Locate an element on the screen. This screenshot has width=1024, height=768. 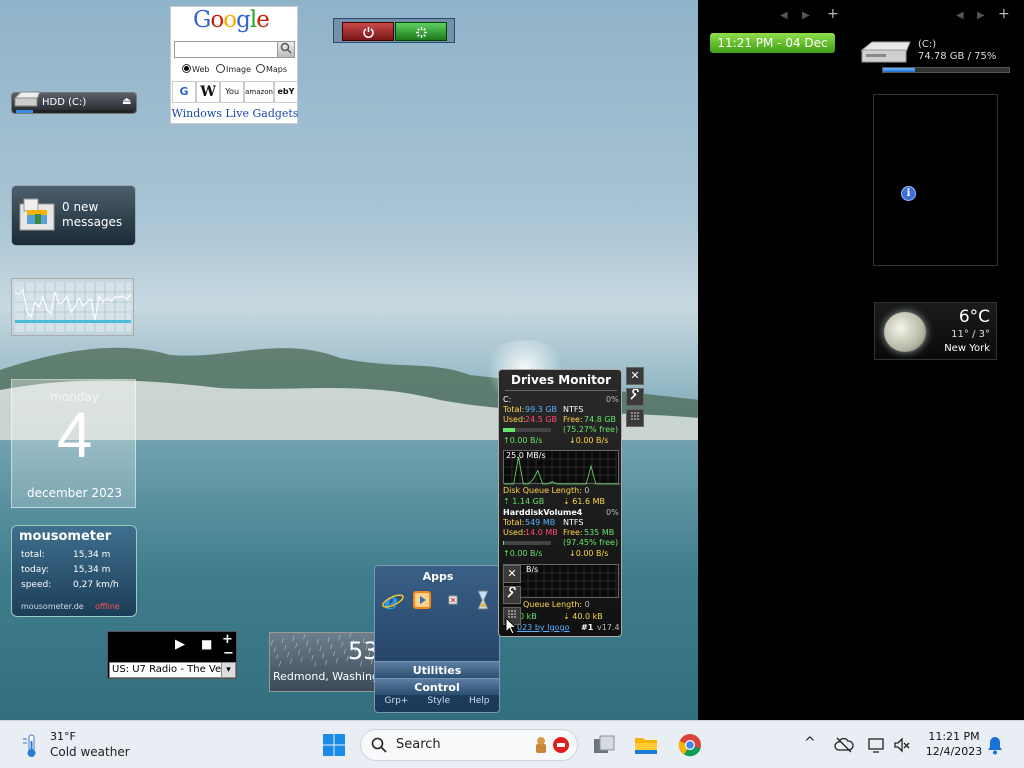
drive2-free: 535 MB is located at coordinates (599, 532).